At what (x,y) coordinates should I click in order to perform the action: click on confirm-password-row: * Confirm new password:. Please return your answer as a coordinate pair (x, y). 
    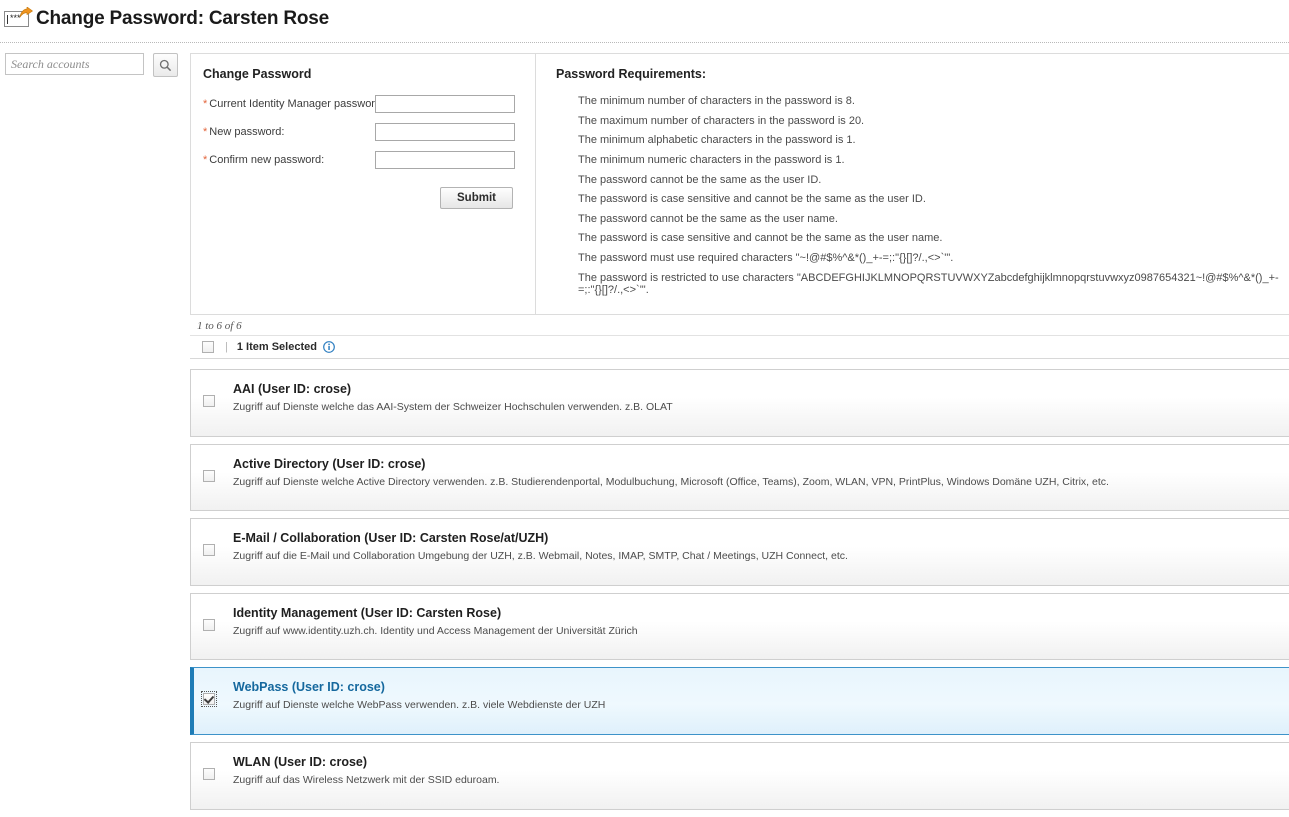
    Looking at the image, I should click on (369, 160).